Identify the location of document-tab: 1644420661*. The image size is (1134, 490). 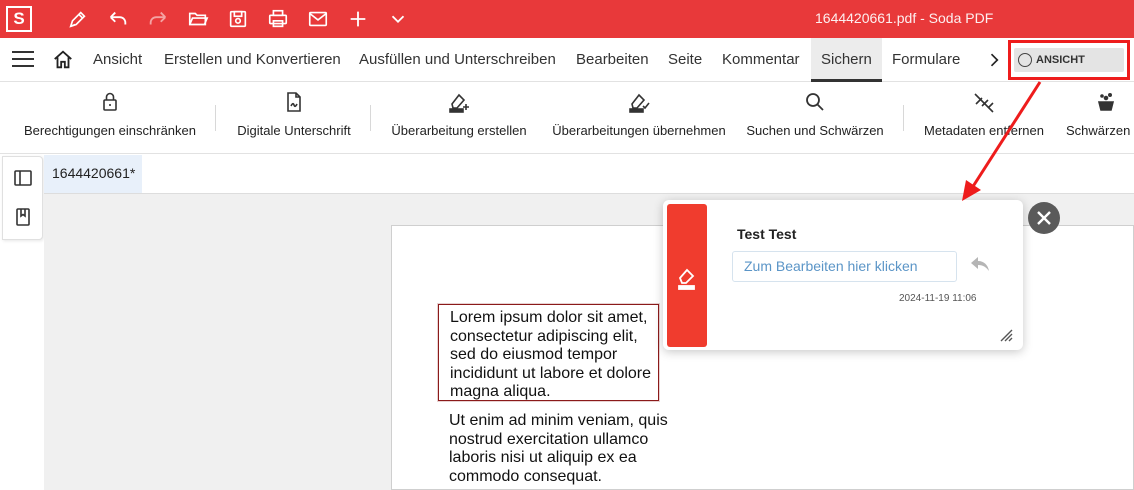
(93, 174).